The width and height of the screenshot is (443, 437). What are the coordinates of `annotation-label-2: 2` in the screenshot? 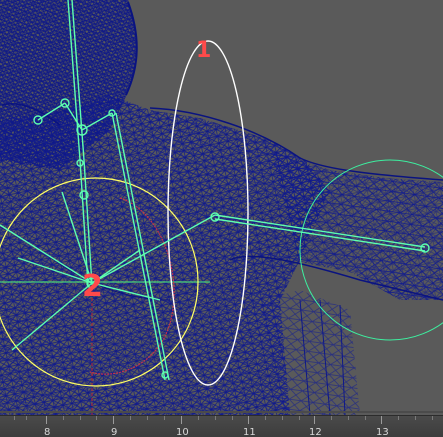 It's located at (92, 286).